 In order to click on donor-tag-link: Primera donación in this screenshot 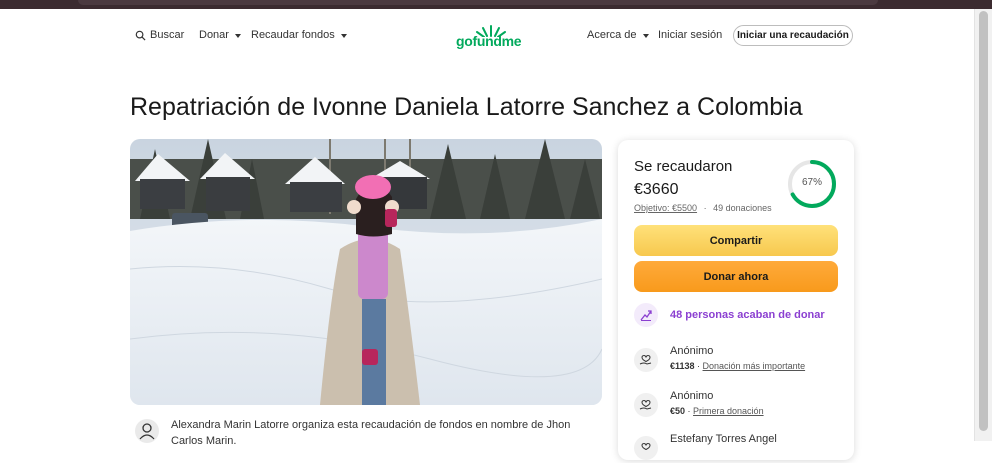, I will do `click(728, 411)`.